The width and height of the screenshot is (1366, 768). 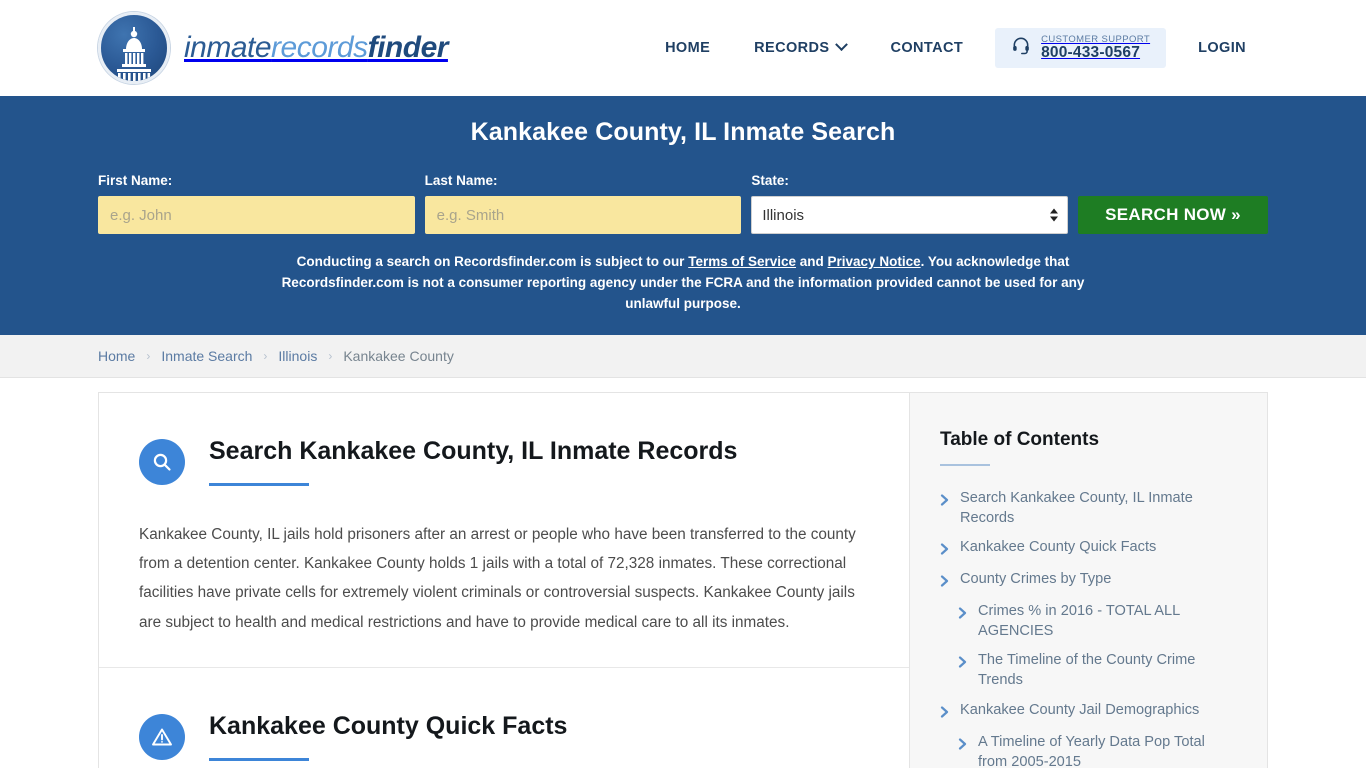 I want to click on first-name-label: First Name:, so click(x=135, y=180).